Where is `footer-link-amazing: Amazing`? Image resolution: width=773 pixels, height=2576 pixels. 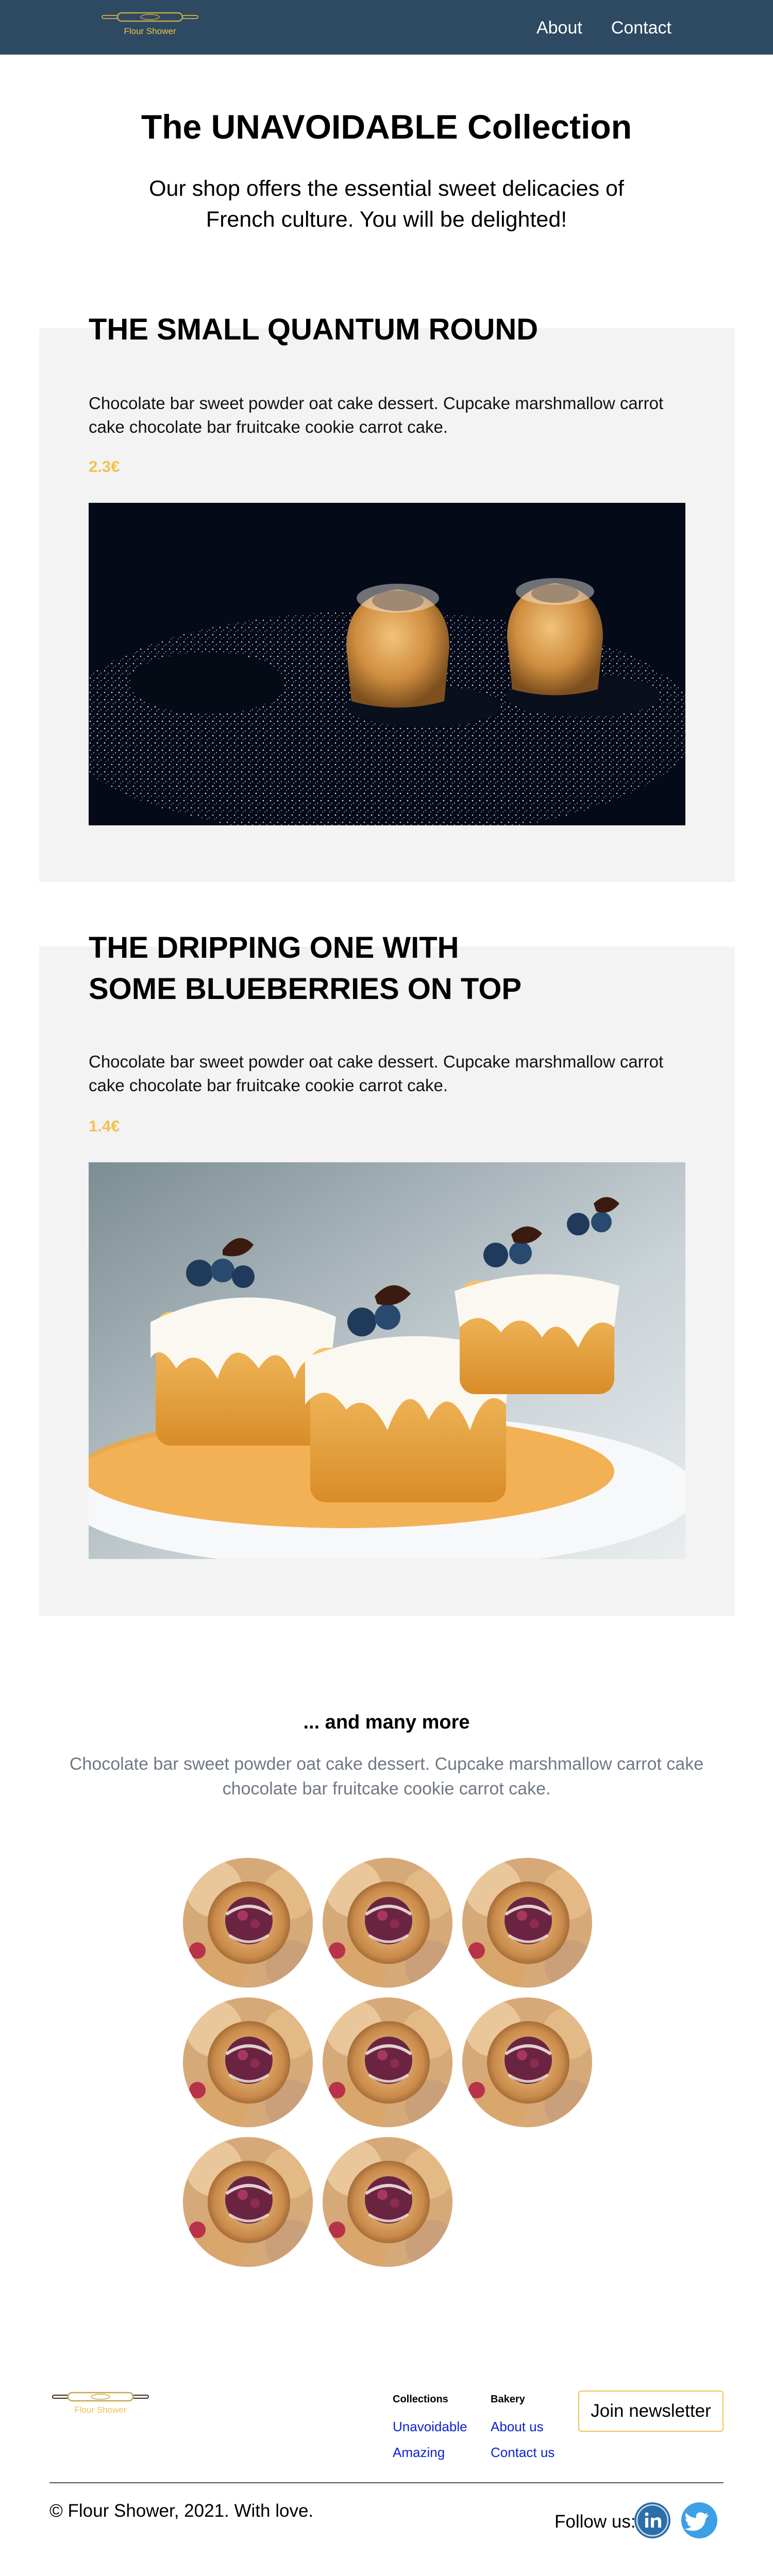
footer-link-amazing: Amazing is located at coordinates (419, 2452).